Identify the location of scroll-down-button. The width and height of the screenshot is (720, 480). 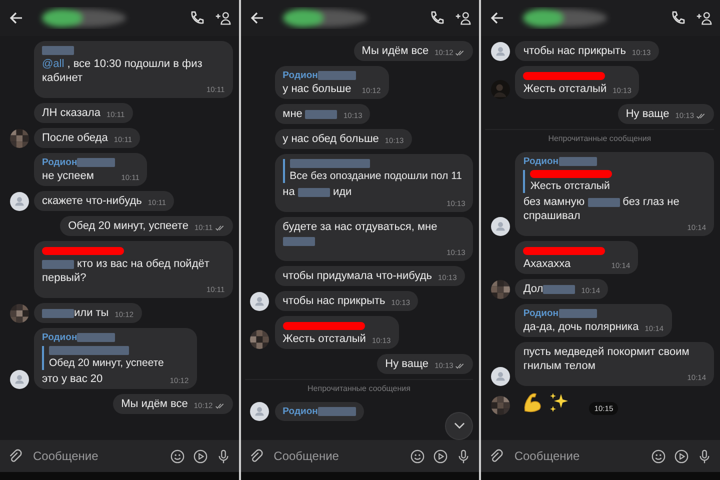
(459, 426).